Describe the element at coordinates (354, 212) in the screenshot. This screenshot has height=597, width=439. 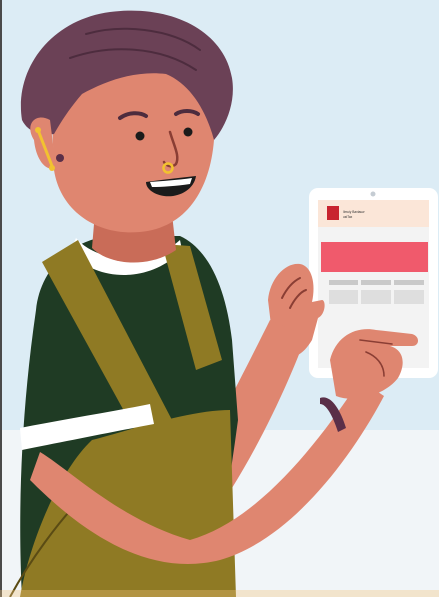
I see `tablet-brand-line-1: Ilmuiy Baxtauw` at that location.